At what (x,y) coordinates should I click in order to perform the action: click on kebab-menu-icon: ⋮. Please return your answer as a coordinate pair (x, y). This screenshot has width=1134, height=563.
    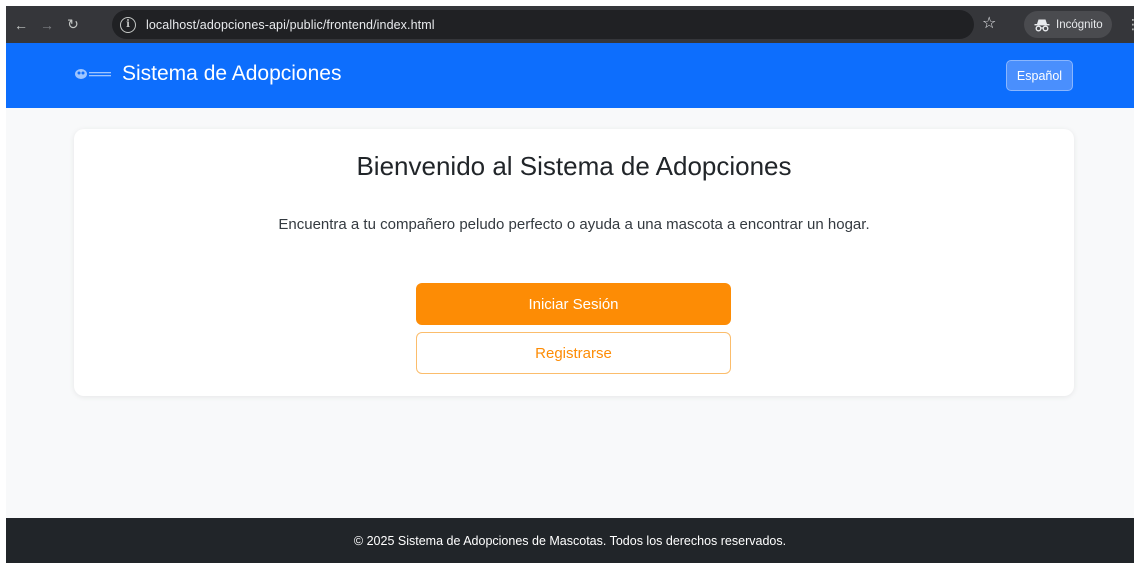
    Looking at the image, I should click on (1130, 24).